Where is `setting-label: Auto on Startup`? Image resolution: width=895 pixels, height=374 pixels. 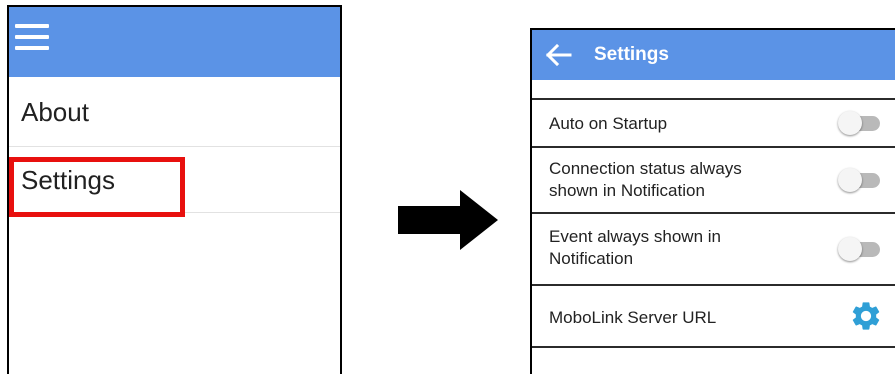
setting-label: Auto on Startup is located at coordinates (608, 123).